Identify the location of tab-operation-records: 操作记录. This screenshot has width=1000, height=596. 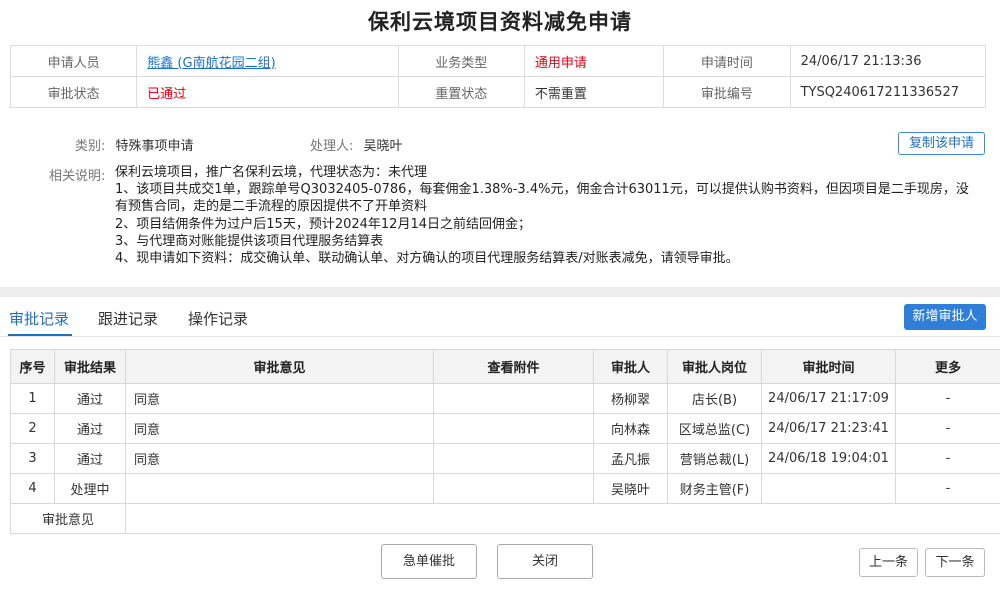
(218, 318).